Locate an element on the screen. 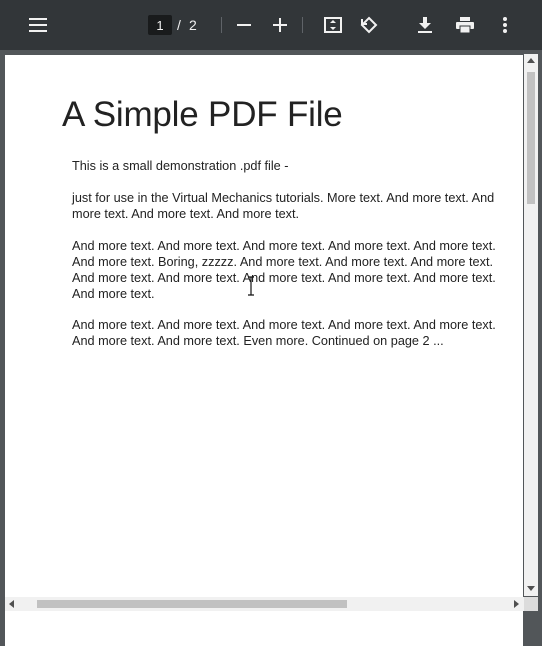 This screenshot has width=542, height=646. text-cursor-icon is located at coordinates (251, 286).